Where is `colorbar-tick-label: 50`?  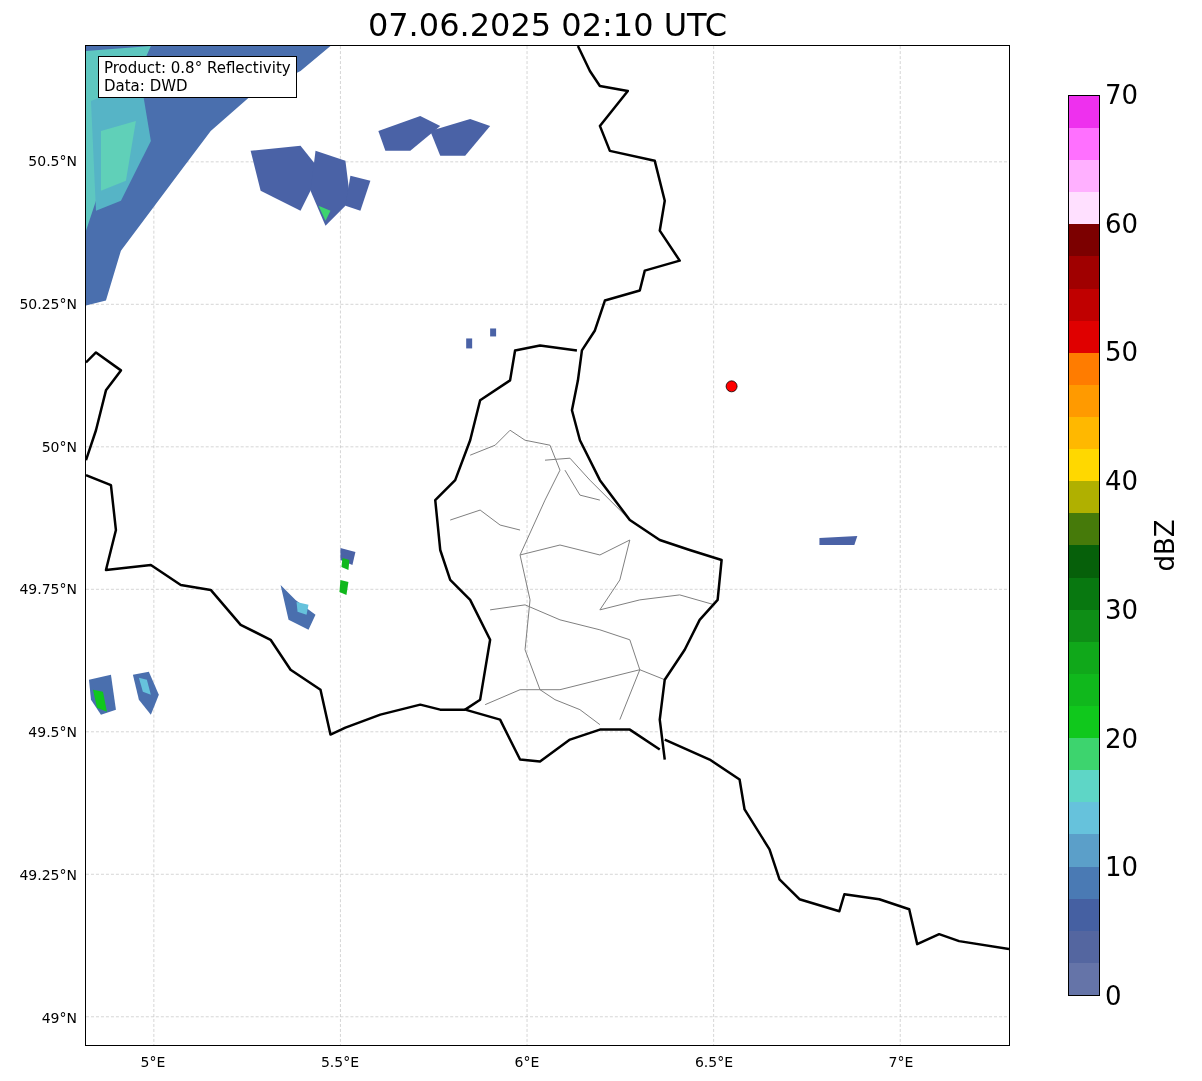 colorbar-tick-label: 50 is located at coordinates (1122, 352).